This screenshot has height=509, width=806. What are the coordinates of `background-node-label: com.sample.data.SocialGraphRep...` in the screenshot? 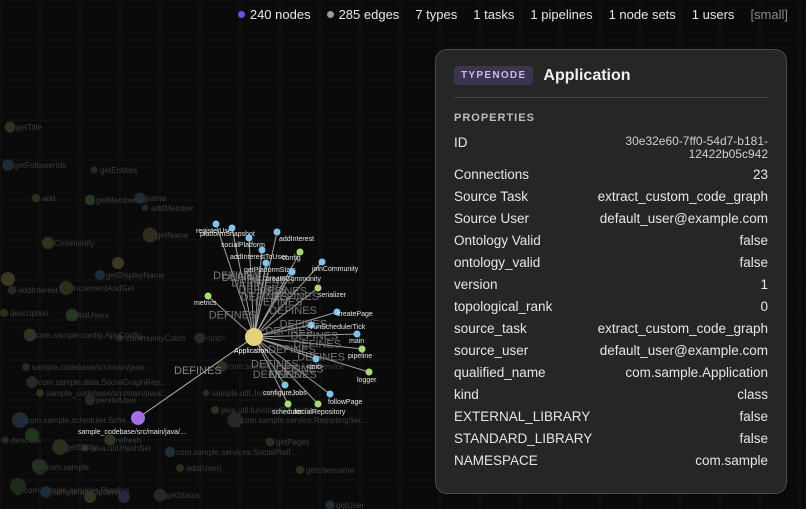 It's located at (102, 382).